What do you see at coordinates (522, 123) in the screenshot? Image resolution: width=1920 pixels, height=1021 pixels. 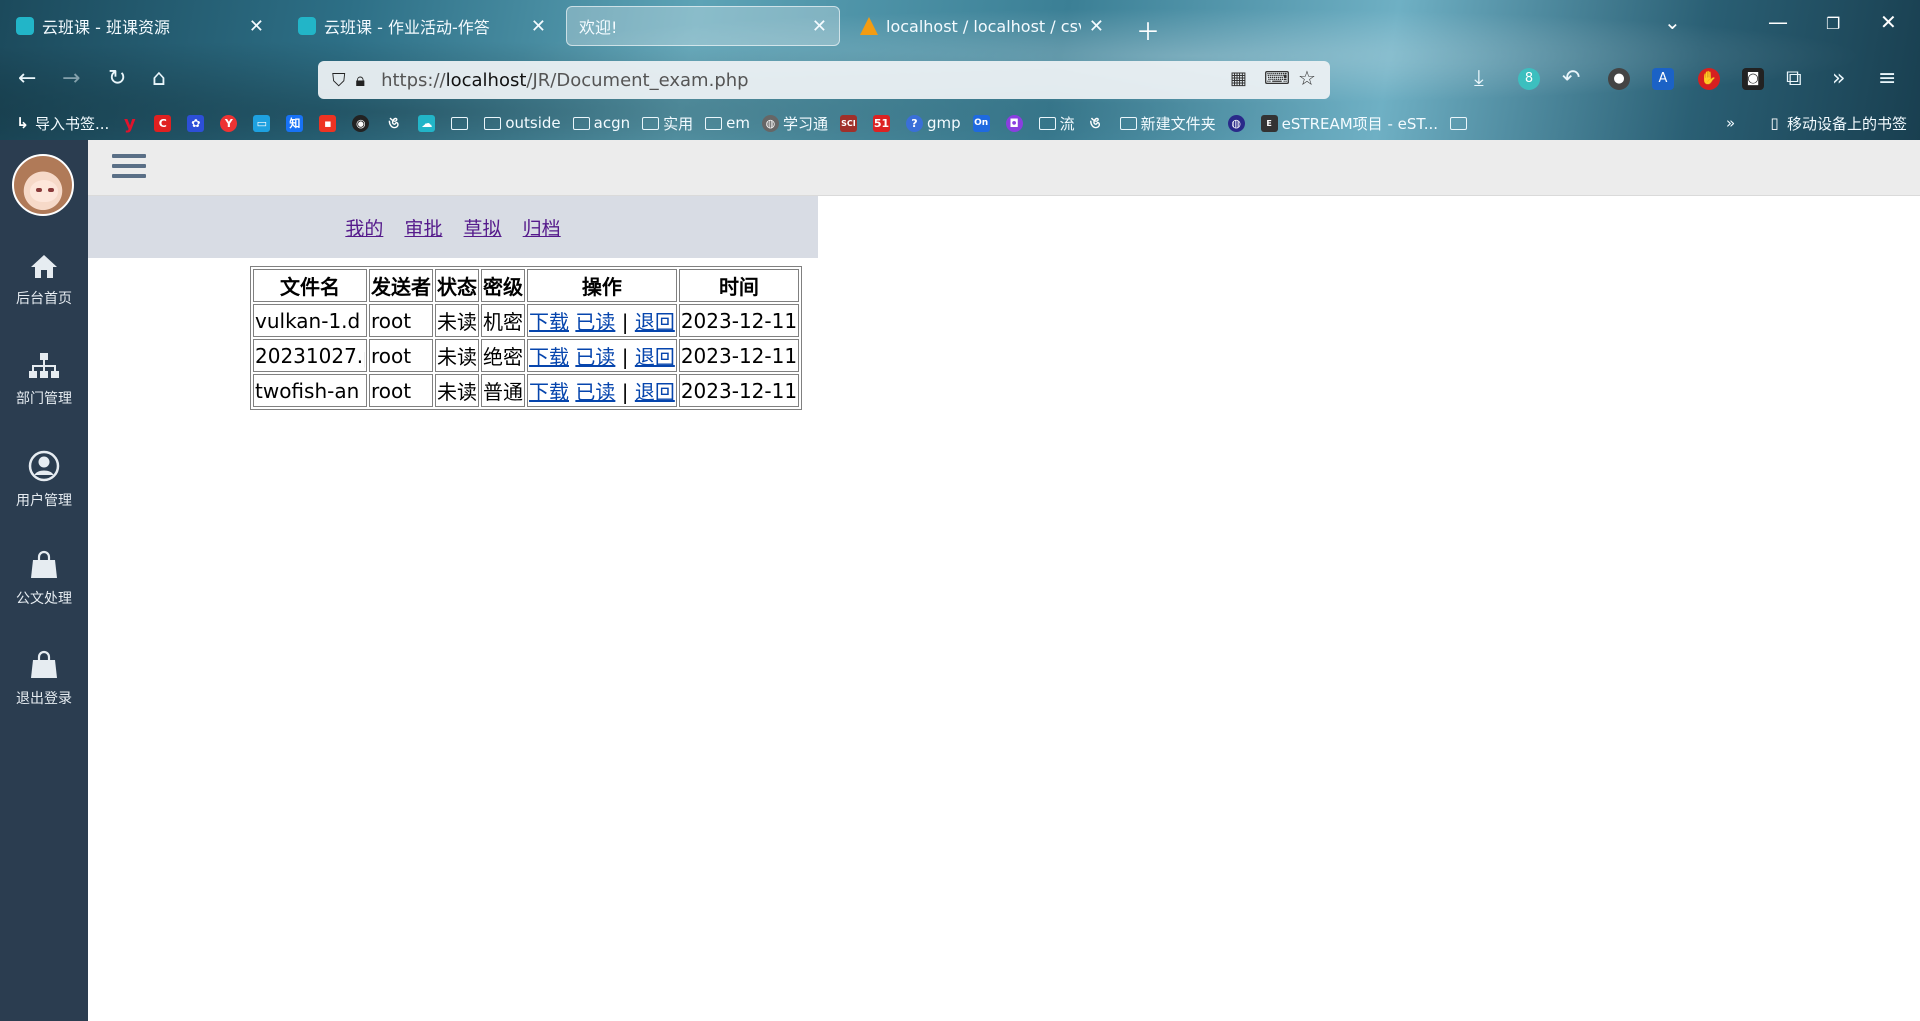 I see `bookmark-folder-outside: outside` at bounding box center [522, 123].